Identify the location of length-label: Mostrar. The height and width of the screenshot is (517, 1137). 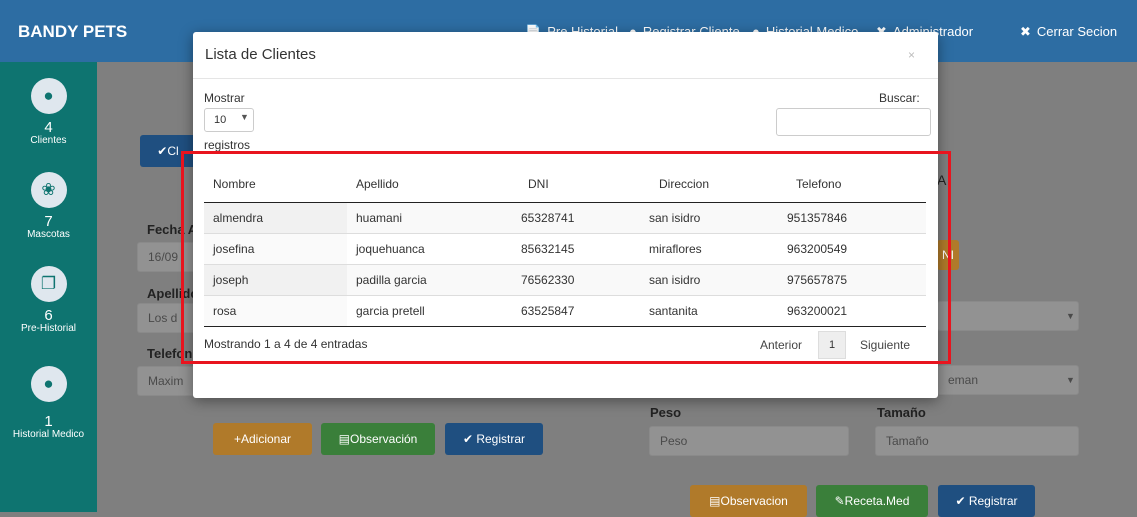
(224, 98).